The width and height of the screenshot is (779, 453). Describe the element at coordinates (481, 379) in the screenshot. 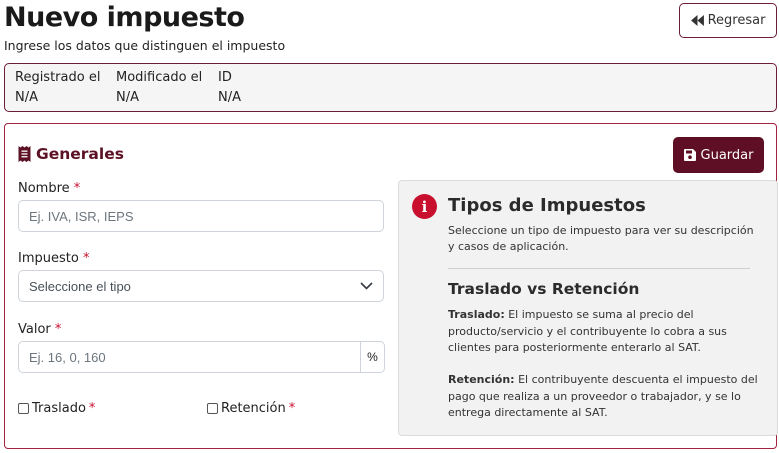

I see `info-retencion-term: Retención:` at that location.